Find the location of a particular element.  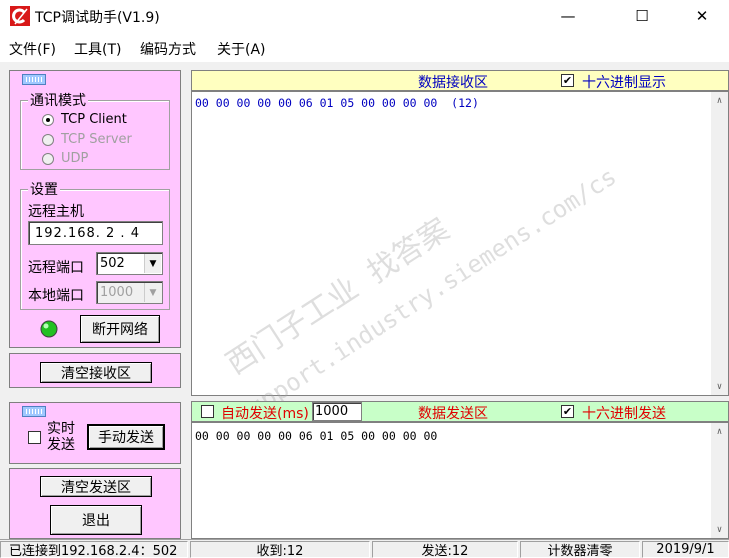

menu-file: 文件(F) is located at coordinates (32, 49).